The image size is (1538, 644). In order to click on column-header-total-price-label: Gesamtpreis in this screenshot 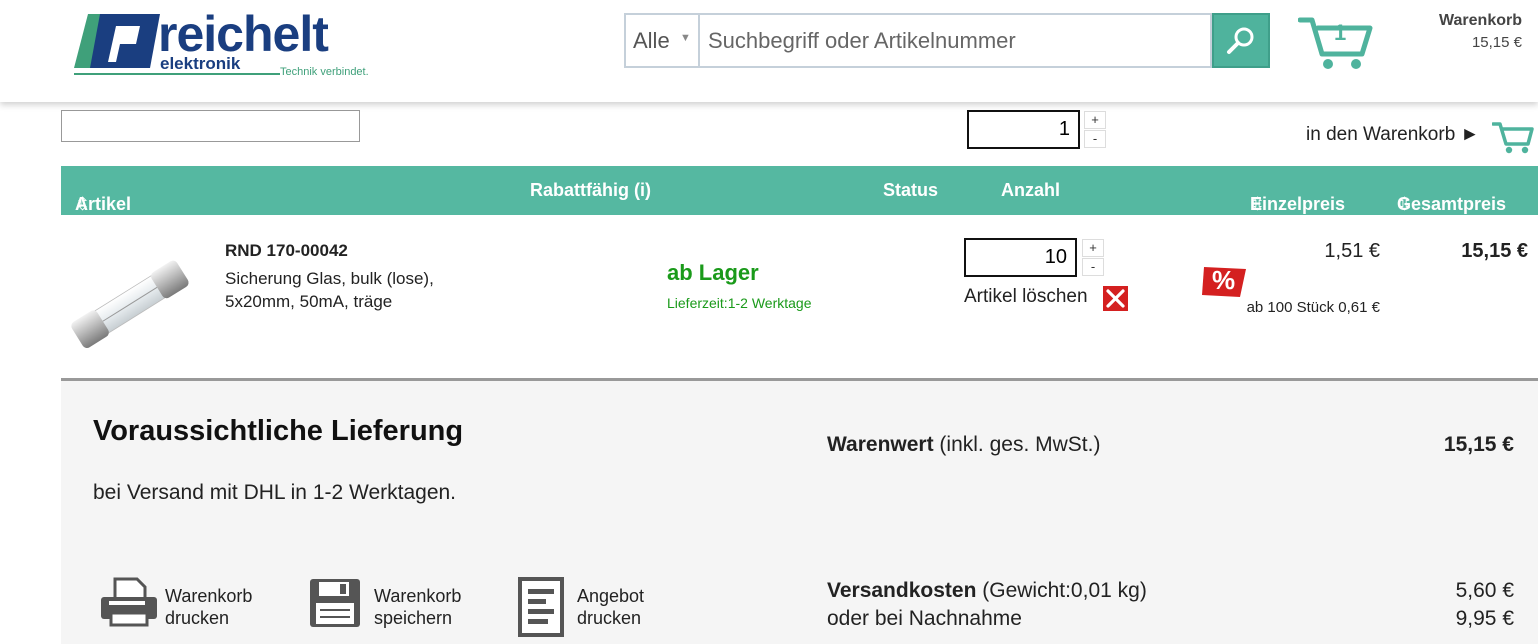, I will do `click(1452, 204)`.